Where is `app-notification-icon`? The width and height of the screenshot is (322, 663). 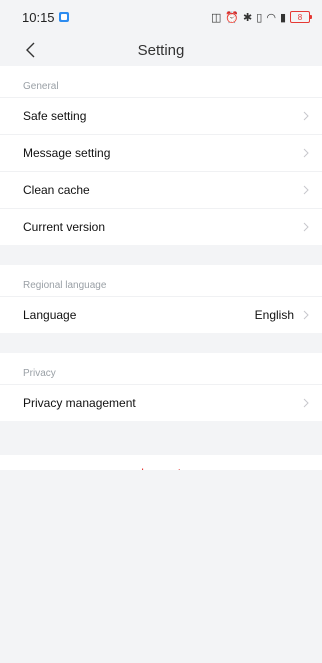 app-notification-icon is located at coordinates (63, 17).